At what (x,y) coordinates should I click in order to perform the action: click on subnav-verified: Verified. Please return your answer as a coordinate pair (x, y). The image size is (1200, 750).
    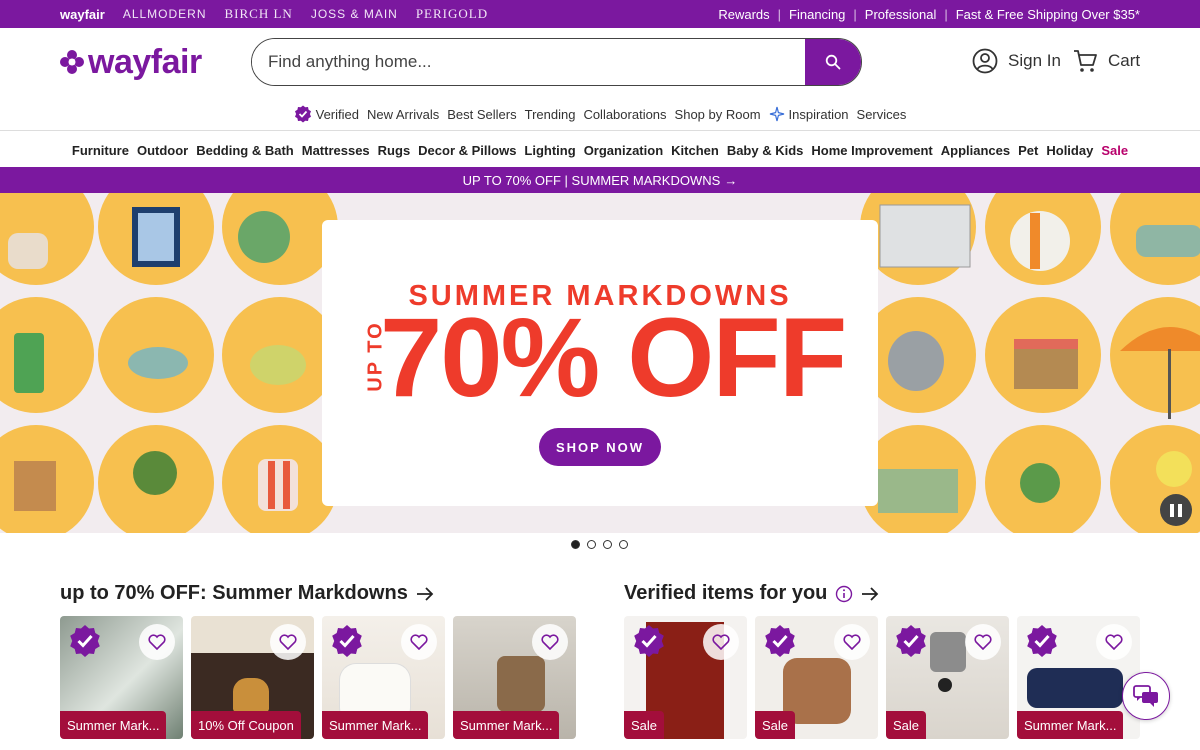
    Looking at the image, I should click on (326, 114).